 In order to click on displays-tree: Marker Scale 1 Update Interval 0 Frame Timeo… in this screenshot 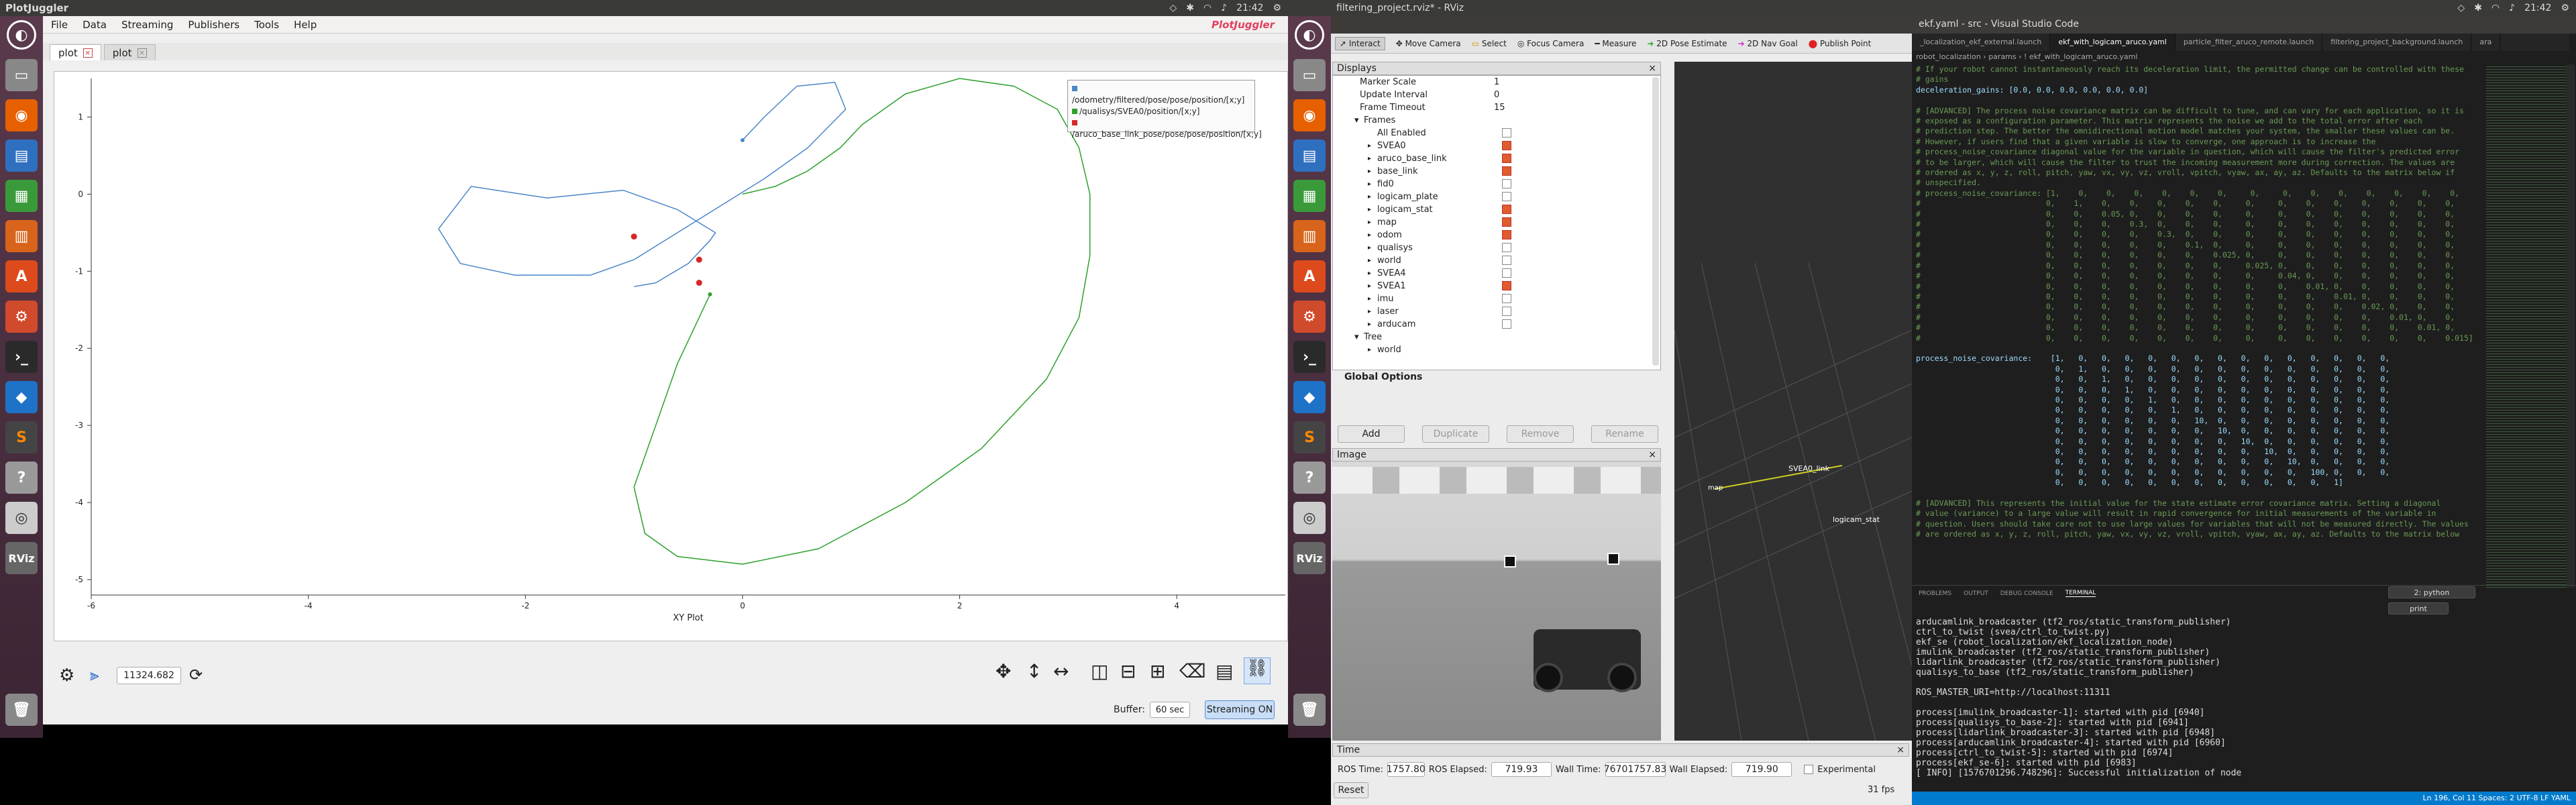, I will do `click(1496, 222)`.